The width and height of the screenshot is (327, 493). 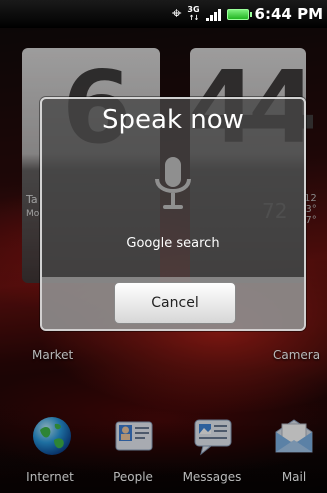 I want to click on gps-icon: ⌖, so click(x=176, y=13).